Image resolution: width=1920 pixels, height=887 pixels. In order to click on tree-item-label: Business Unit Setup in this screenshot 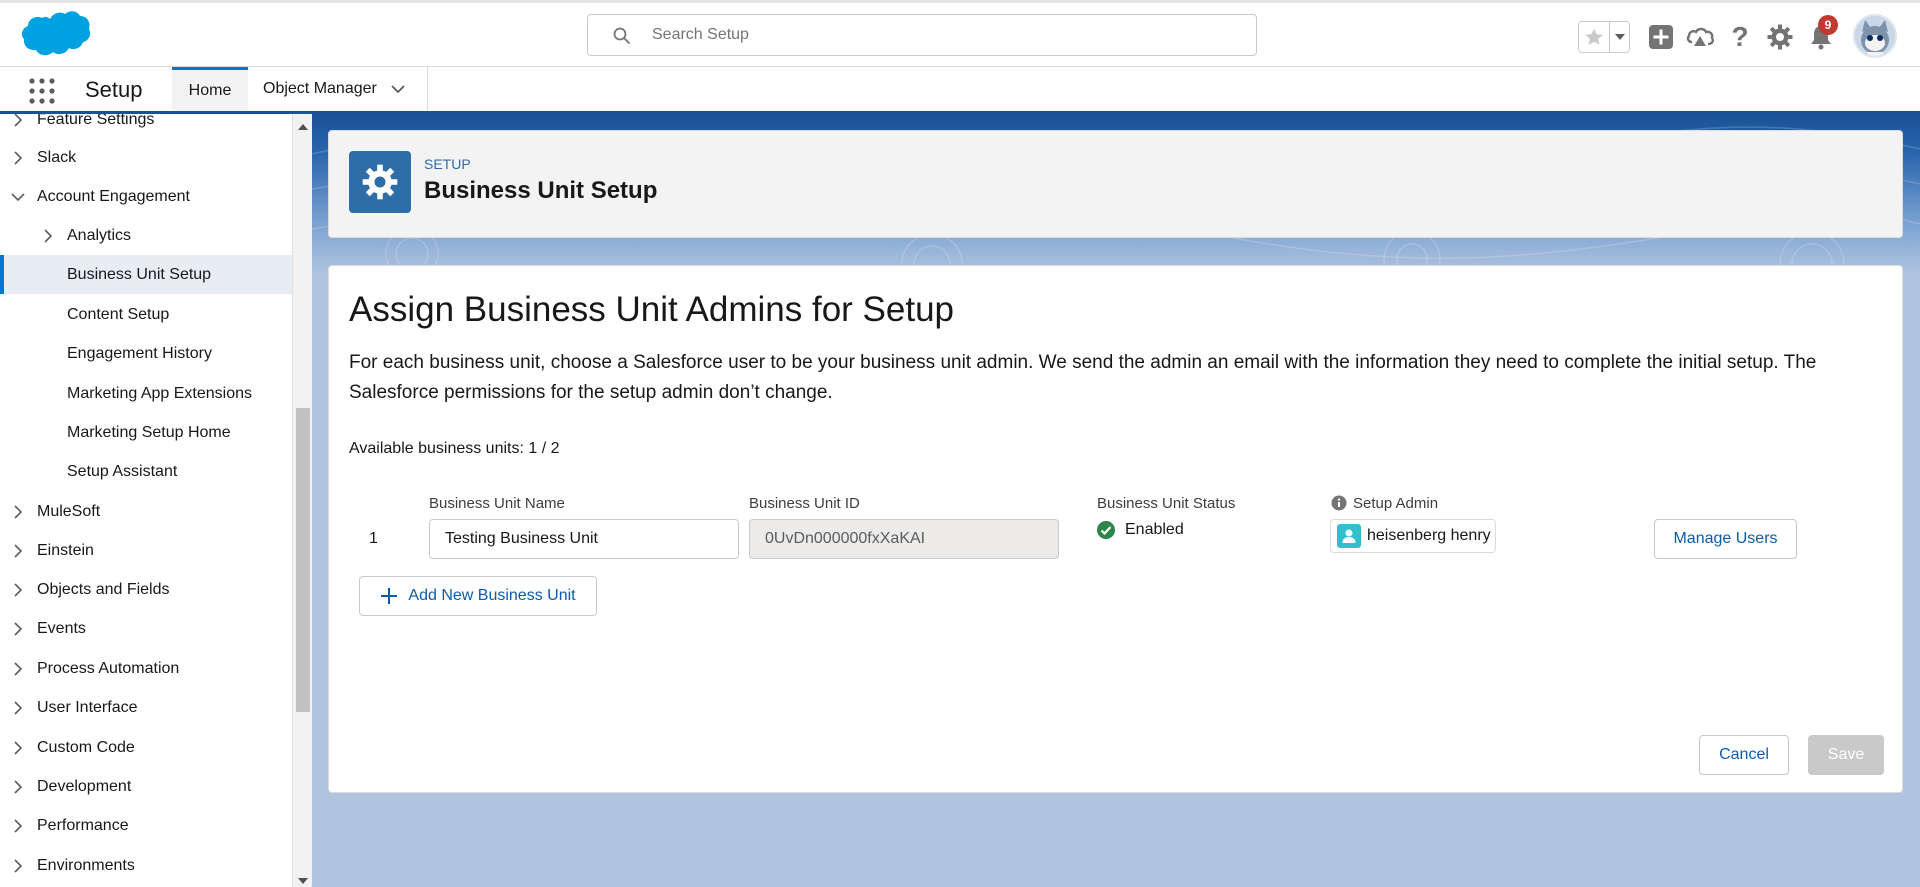, I will do `click(139, 274)`.